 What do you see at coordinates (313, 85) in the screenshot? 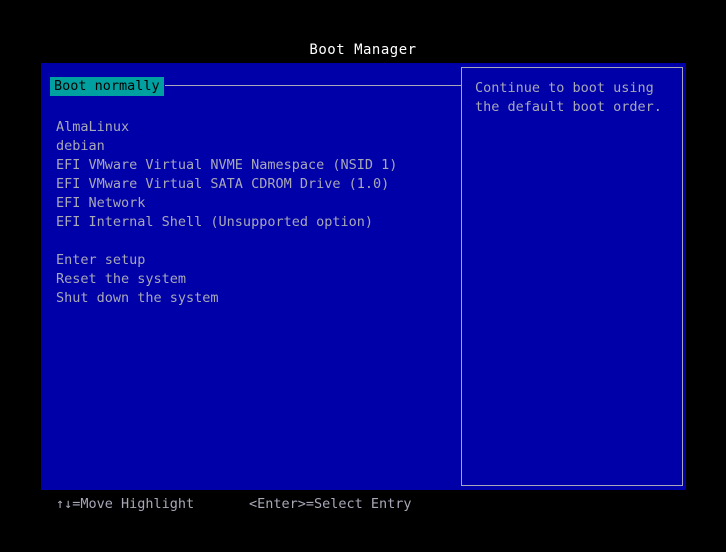
I see `menu-separator-rule` at bounding box center [313, 85].